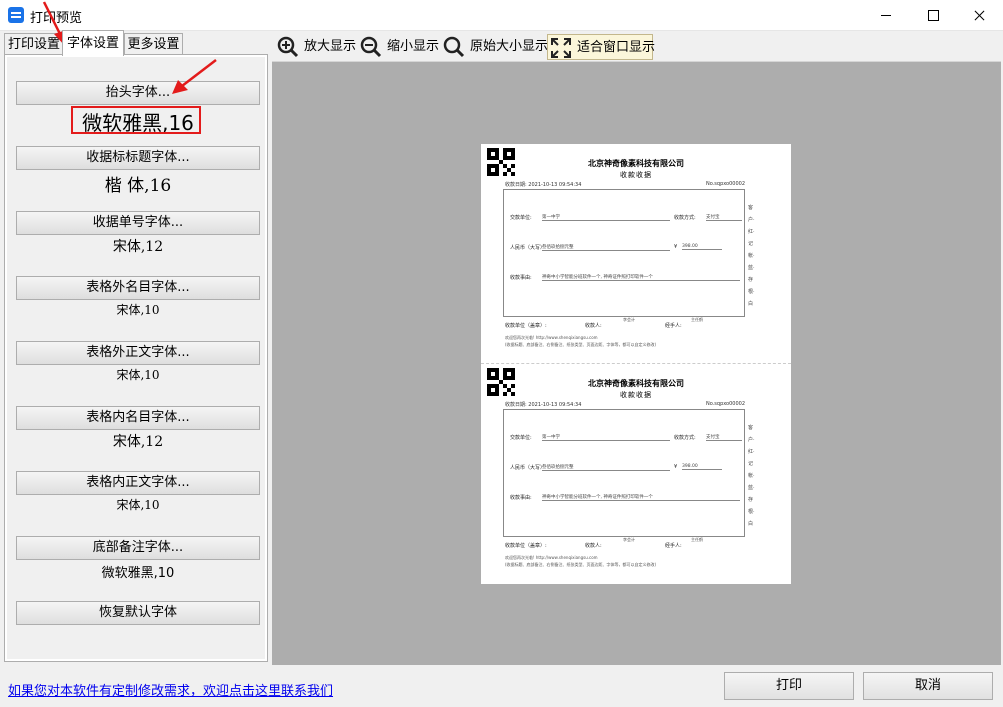 This screenshot has height=707, width=1003. Describe the element at coordinates (933, 15) in the screenshot. I see `maximize-button` at that location.